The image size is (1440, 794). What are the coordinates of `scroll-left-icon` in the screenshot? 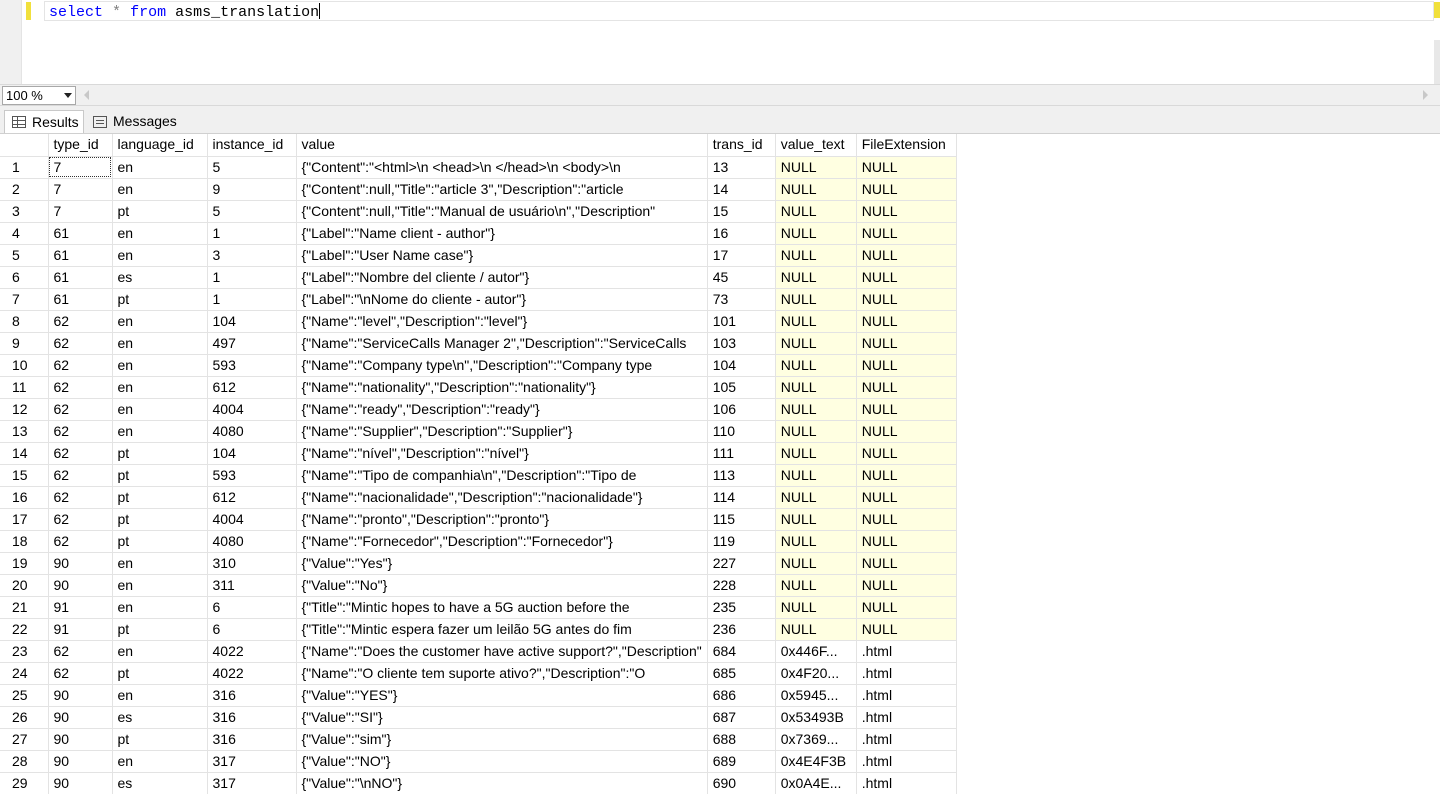 It's located at (86, 95).